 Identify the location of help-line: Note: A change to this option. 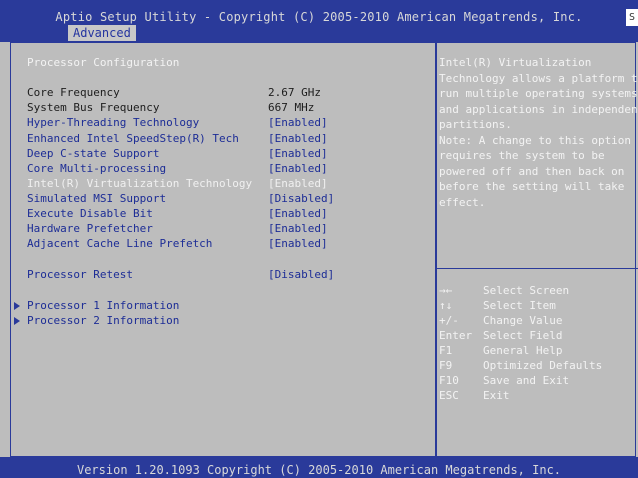
(535, 140).